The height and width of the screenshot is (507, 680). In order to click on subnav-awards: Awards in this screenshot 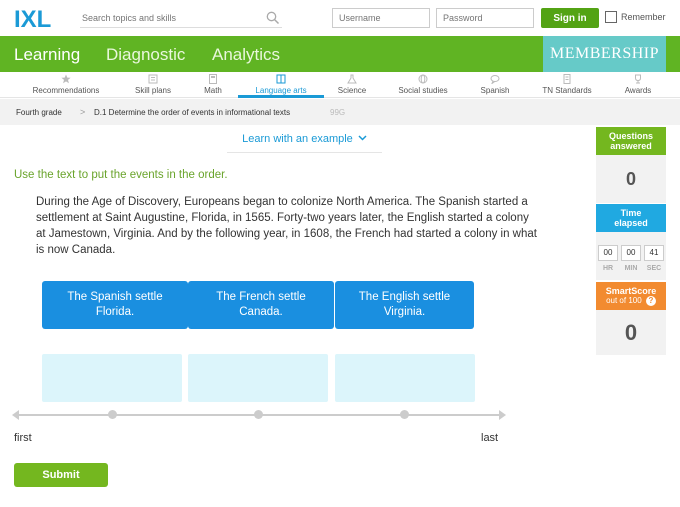, I will do `click(638, 85)`.